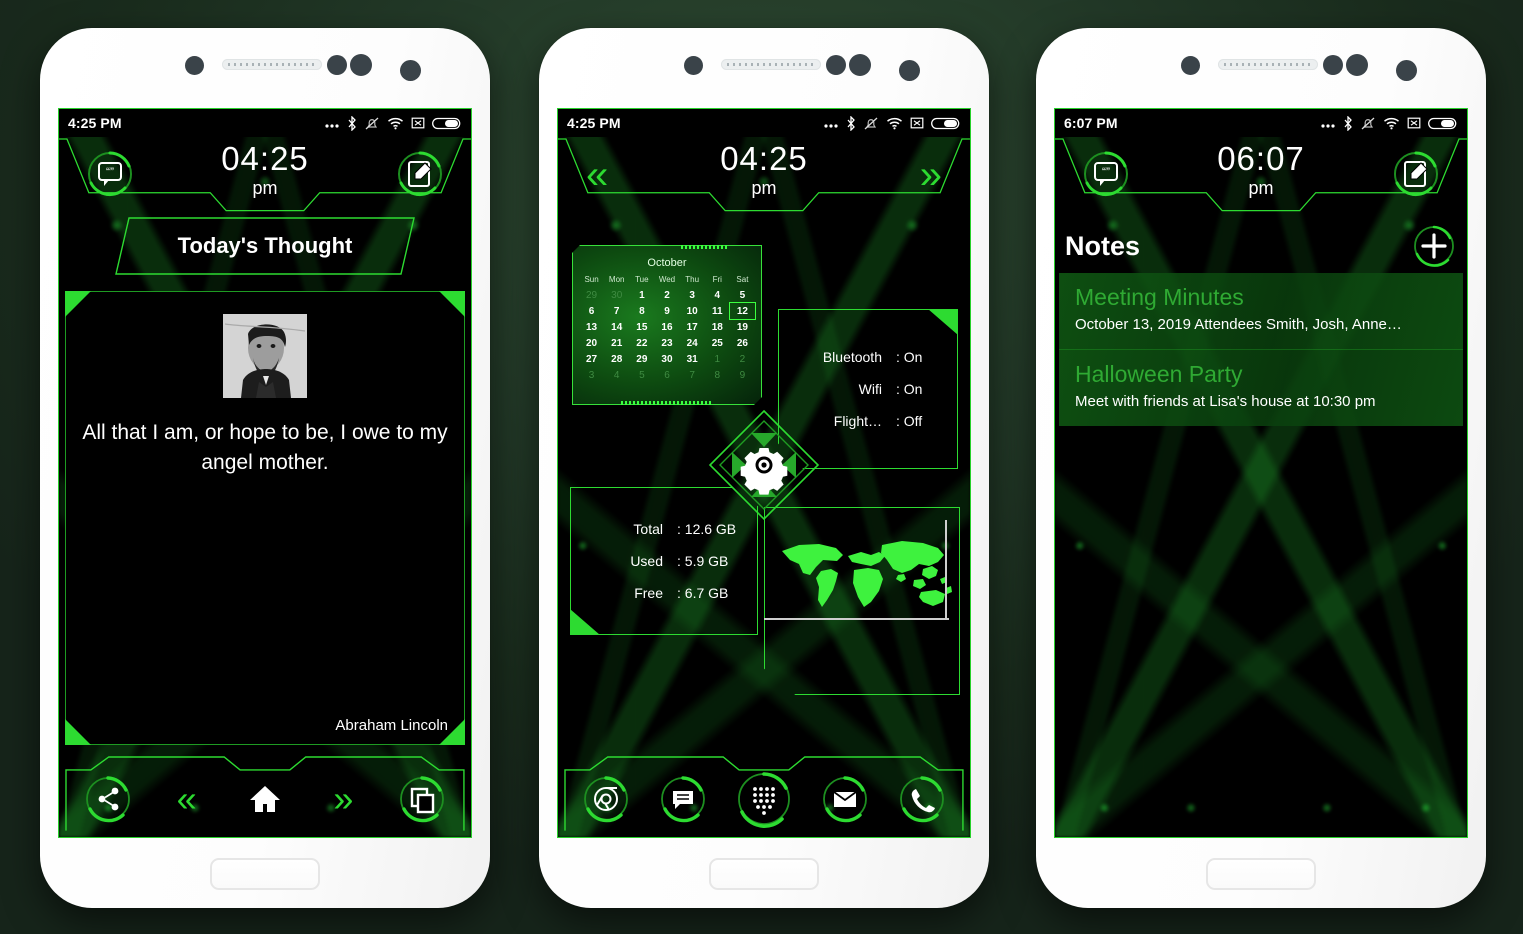  Describe the element at coordinates (764, 471) in the screenshot. I see `settings-gear-icon` at that location.